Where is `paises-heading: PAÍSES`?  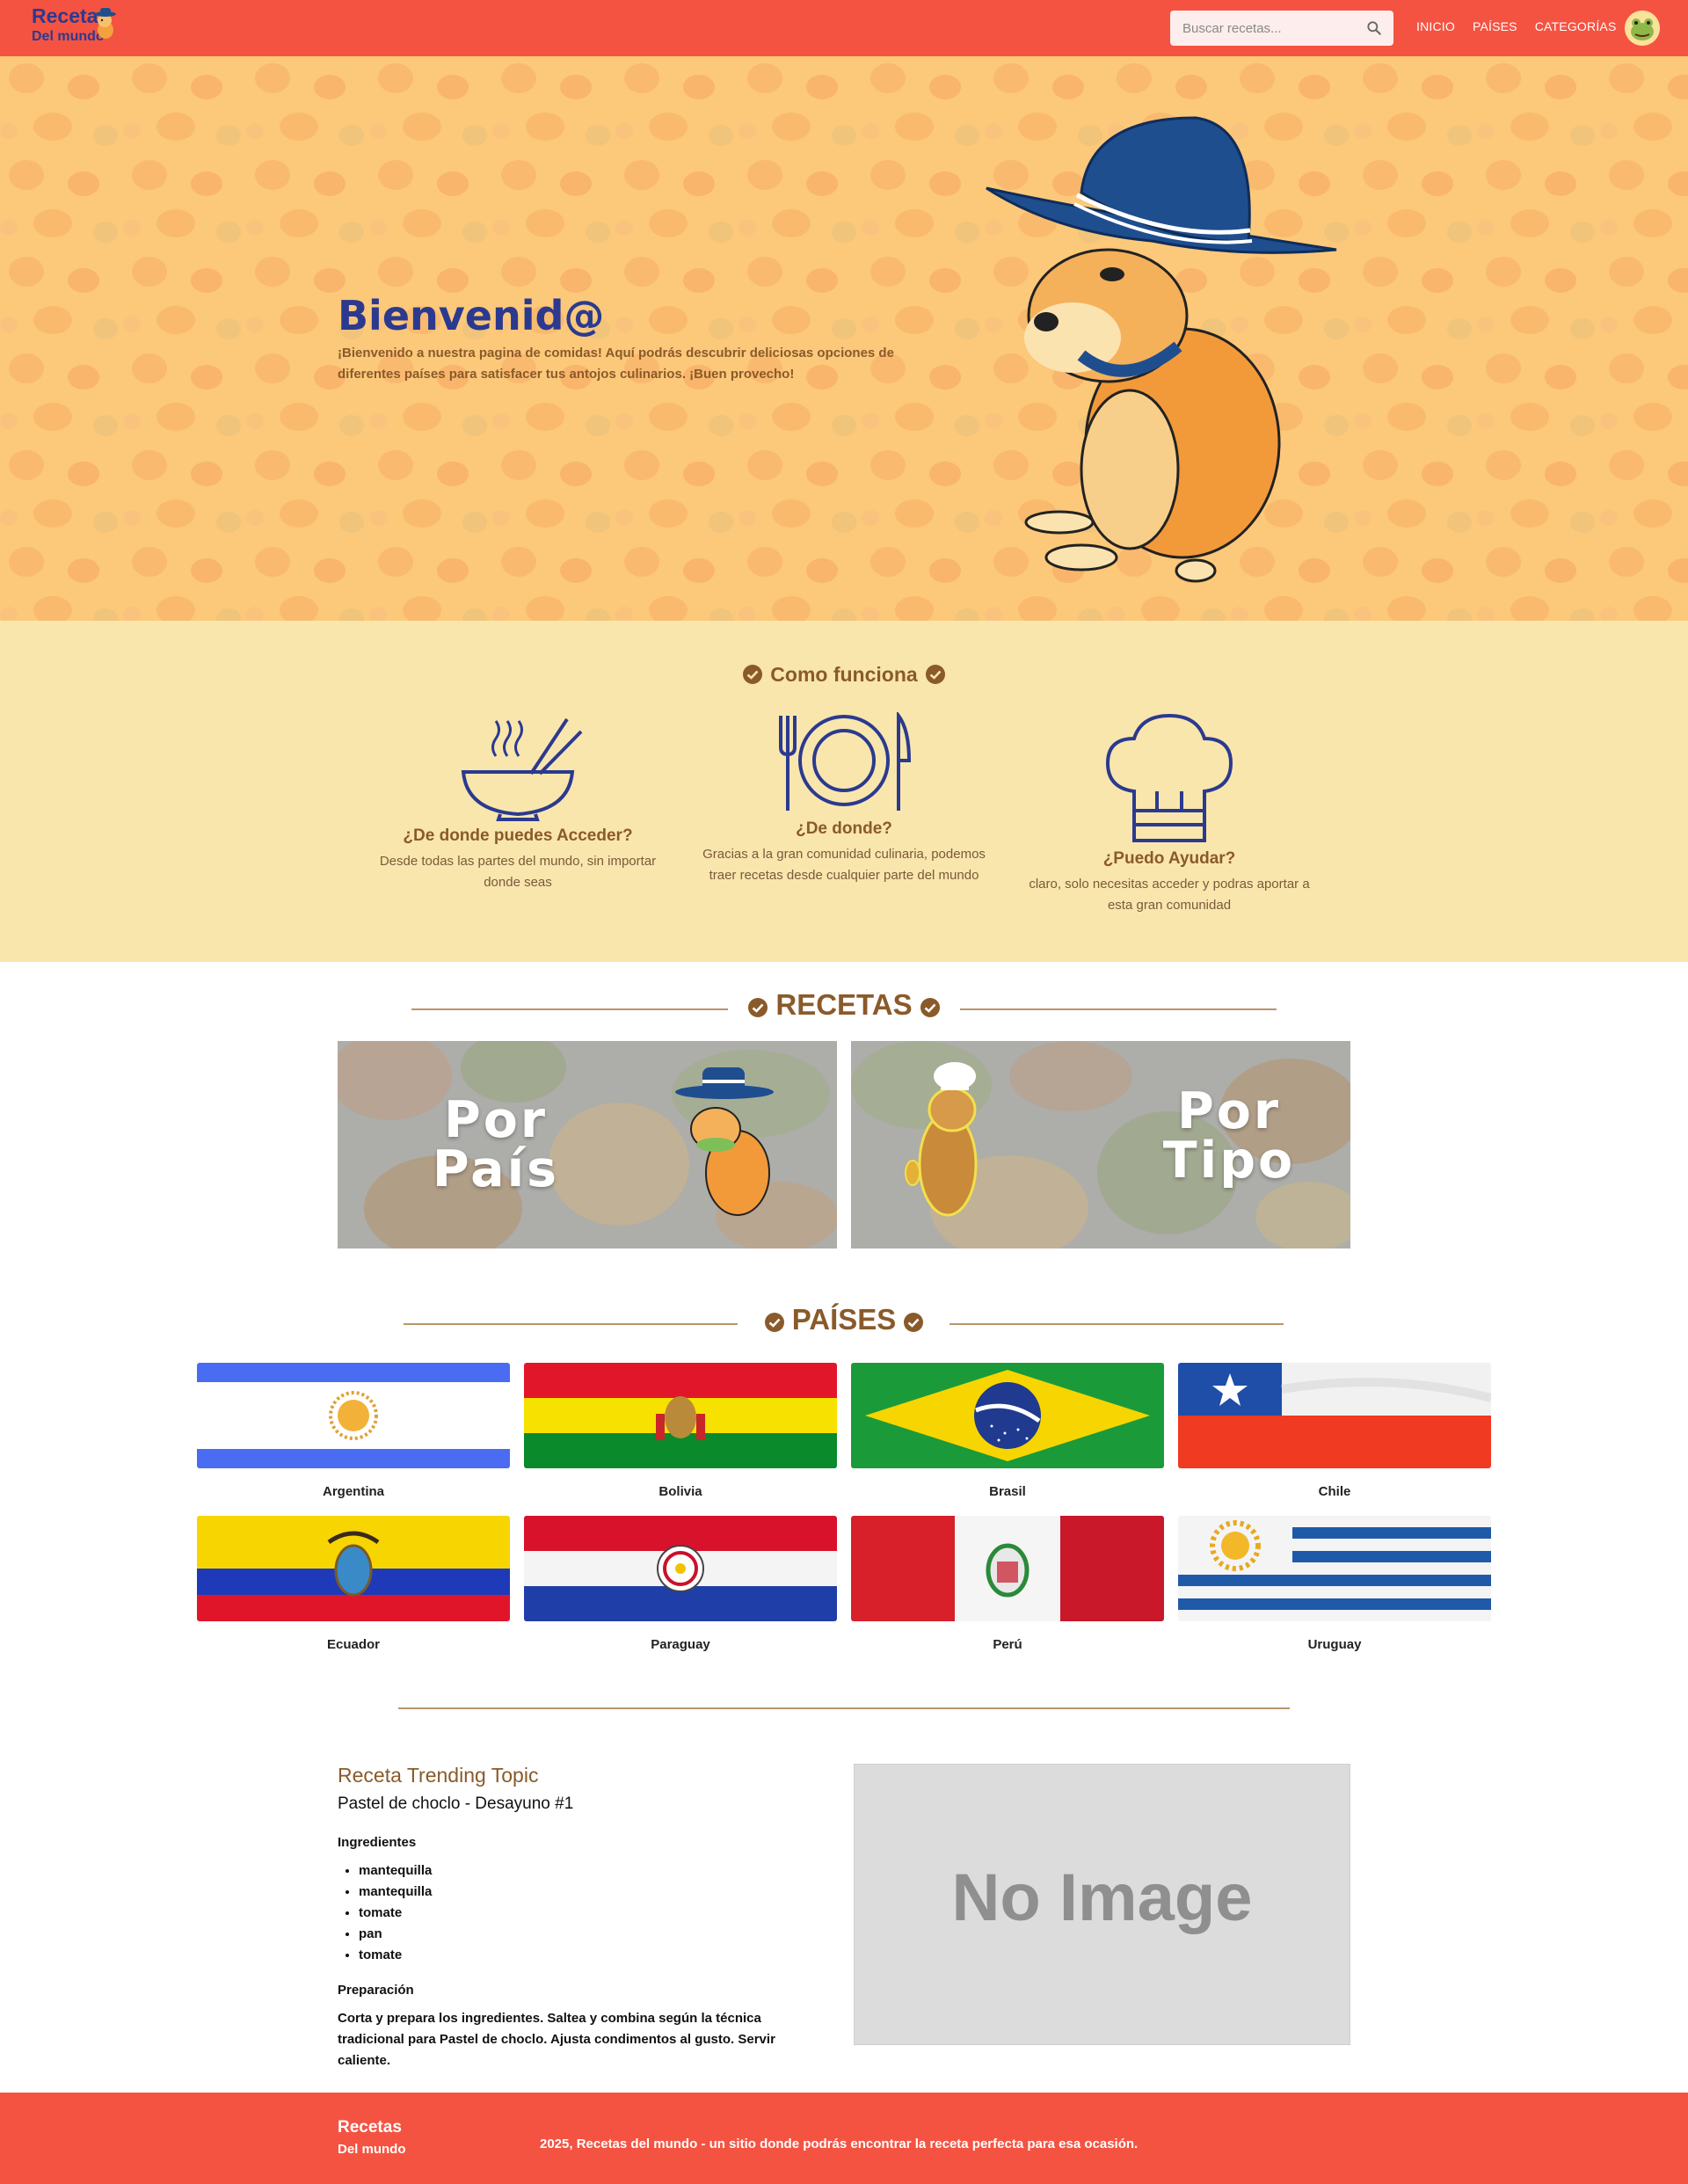 paises-heading: PAÍSES is located at coordinates (844, 1323).